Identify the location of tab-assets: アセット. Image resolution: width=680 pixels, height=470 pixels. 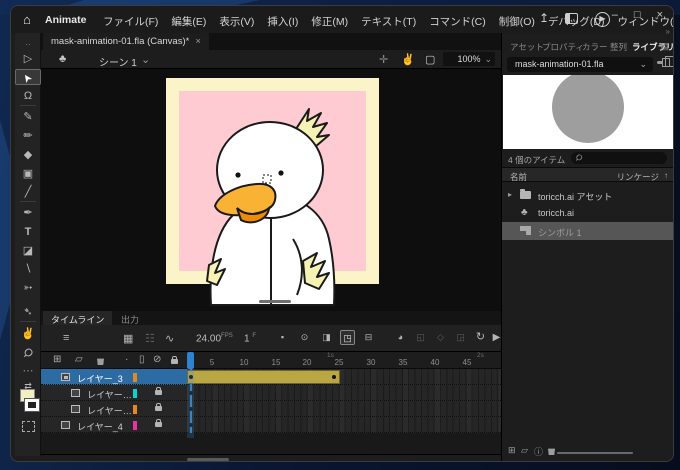
(527, 47).